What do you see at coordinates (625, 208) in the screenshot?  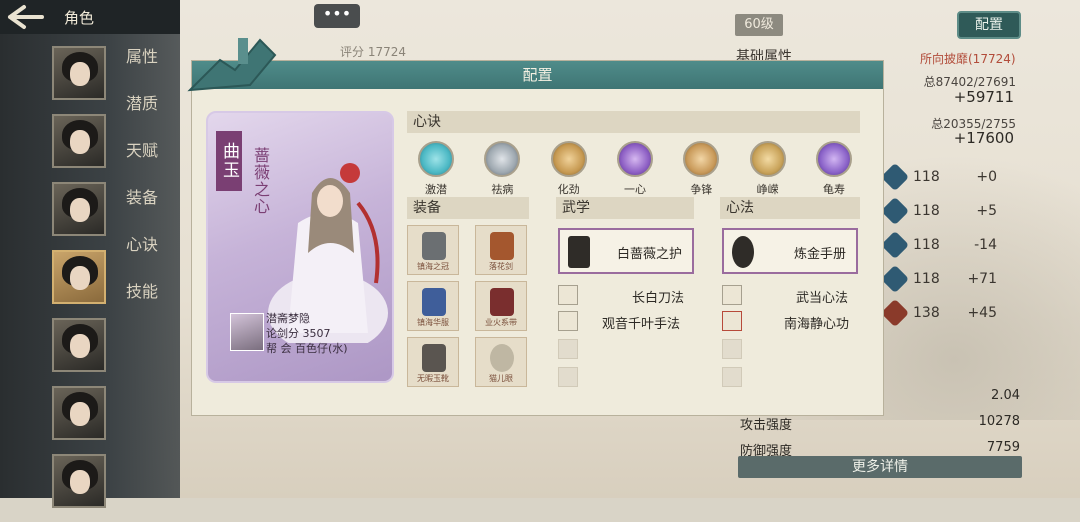 I see `martial-header: 武学` at bounding box center [625, 208].